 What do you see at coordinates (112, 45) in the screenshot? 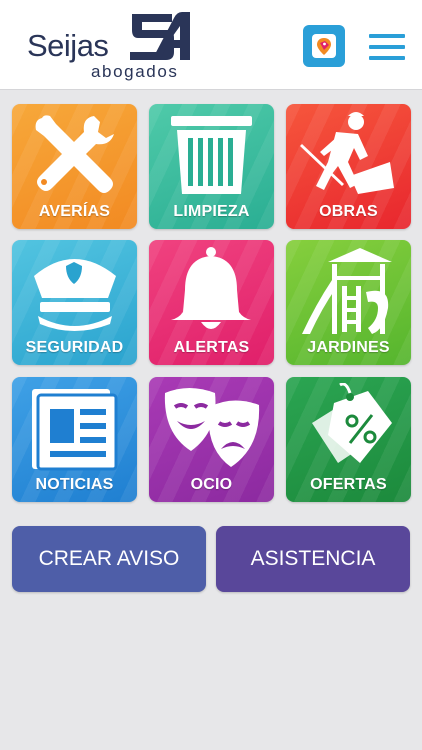
I see `seijas-abogados-logo: Seijas abogados` at bounding box center [112, 45].